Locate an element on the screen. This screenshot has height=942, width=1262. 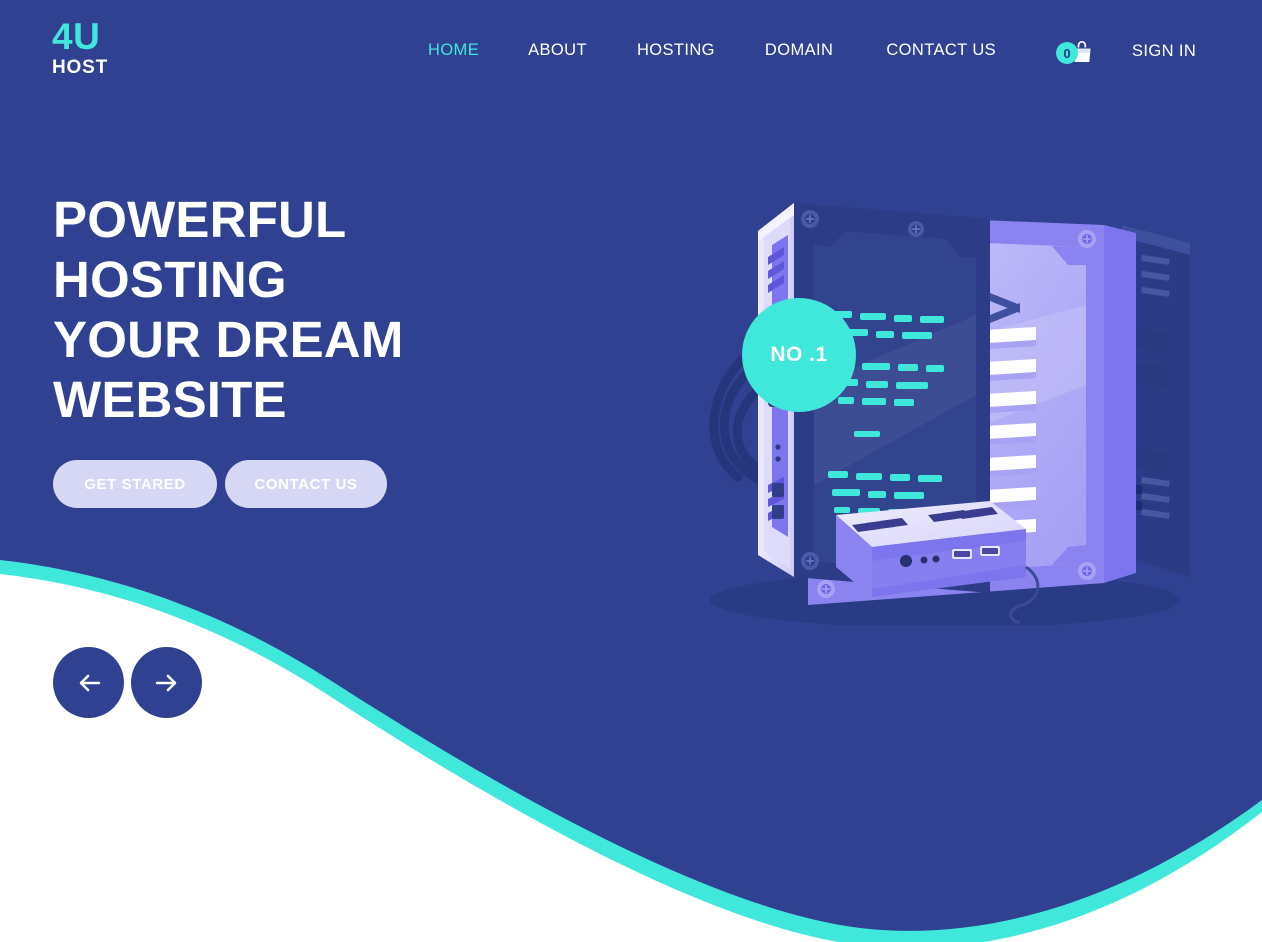
slider-navigation is located at coordinates (127, 682).